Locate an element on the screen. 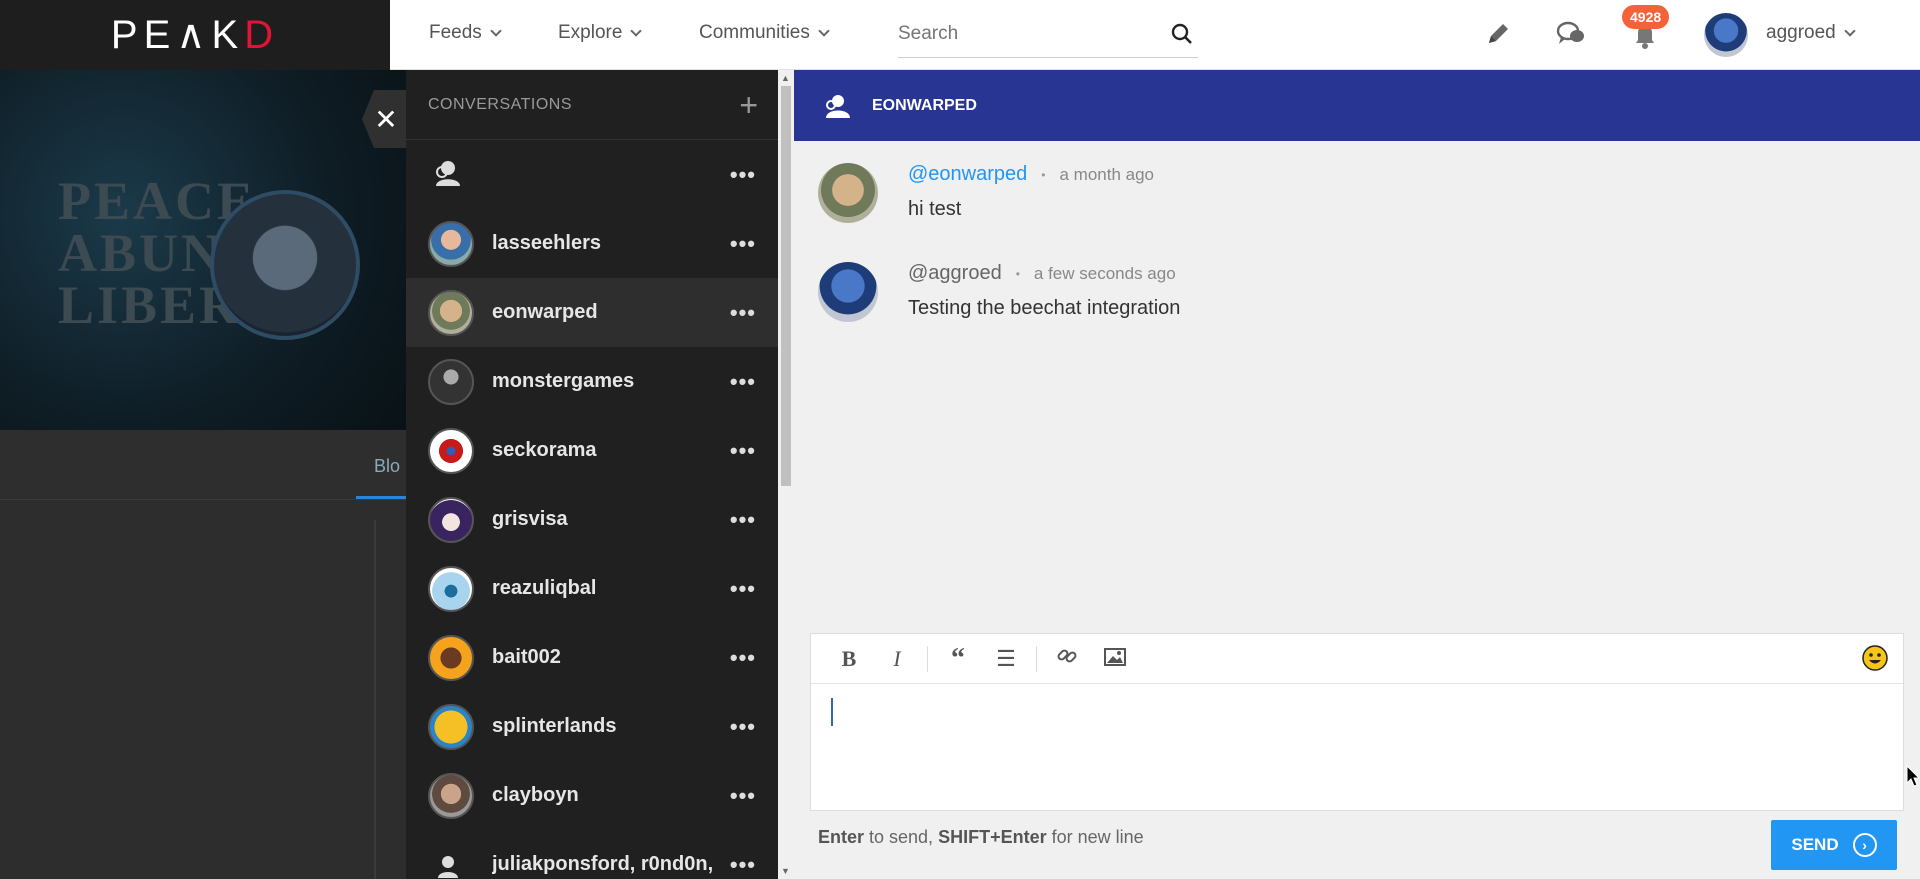  send-button-label: SEND is located at coordinates (1815, 844).